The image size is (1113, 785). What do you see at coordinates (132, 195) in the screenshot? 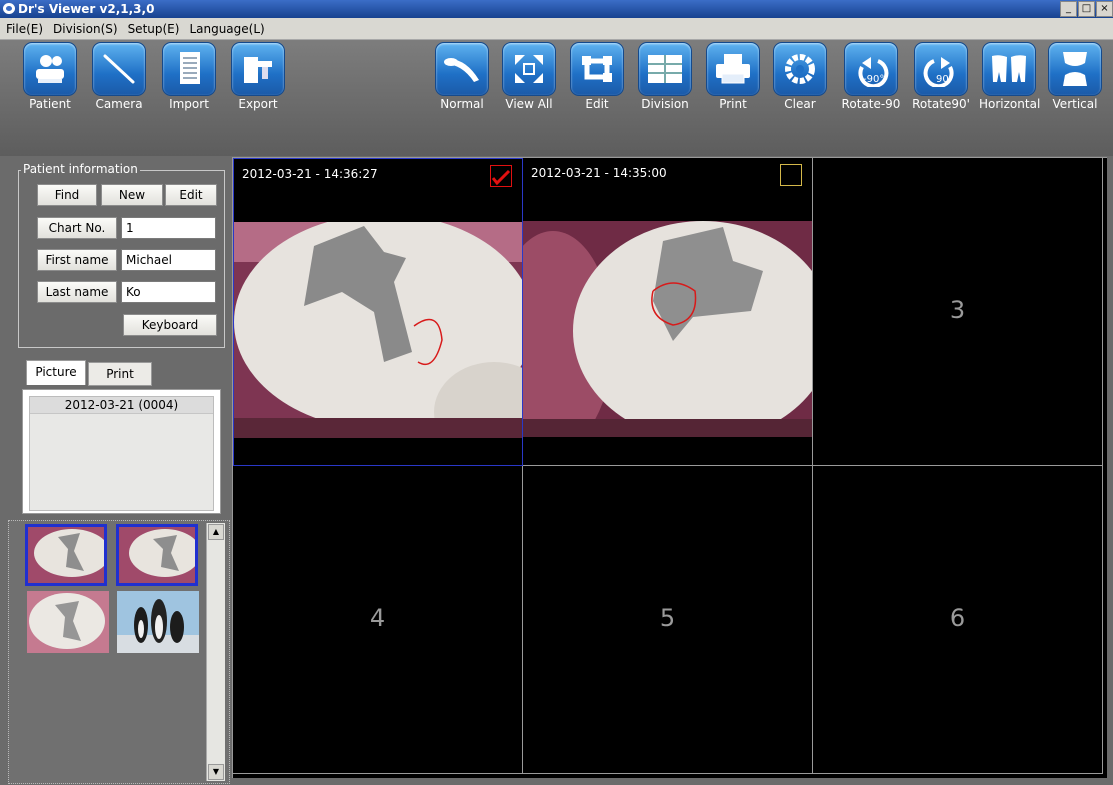
I see `new-button: New` at bounding box center [132, 195].